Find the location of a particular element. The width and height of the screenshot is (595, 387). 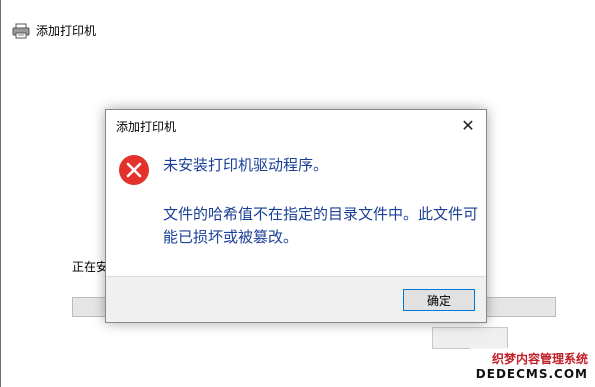

ok-button: 确定 is located at coordinates (439, 300).